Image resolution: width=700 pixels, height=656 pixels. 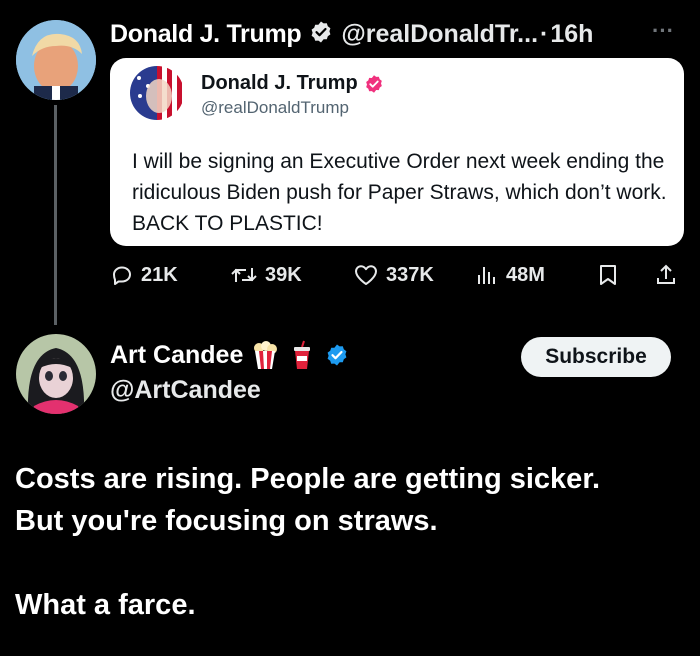 I want to click on reply-author-row: Art Candee, so click(x=229, y=355).